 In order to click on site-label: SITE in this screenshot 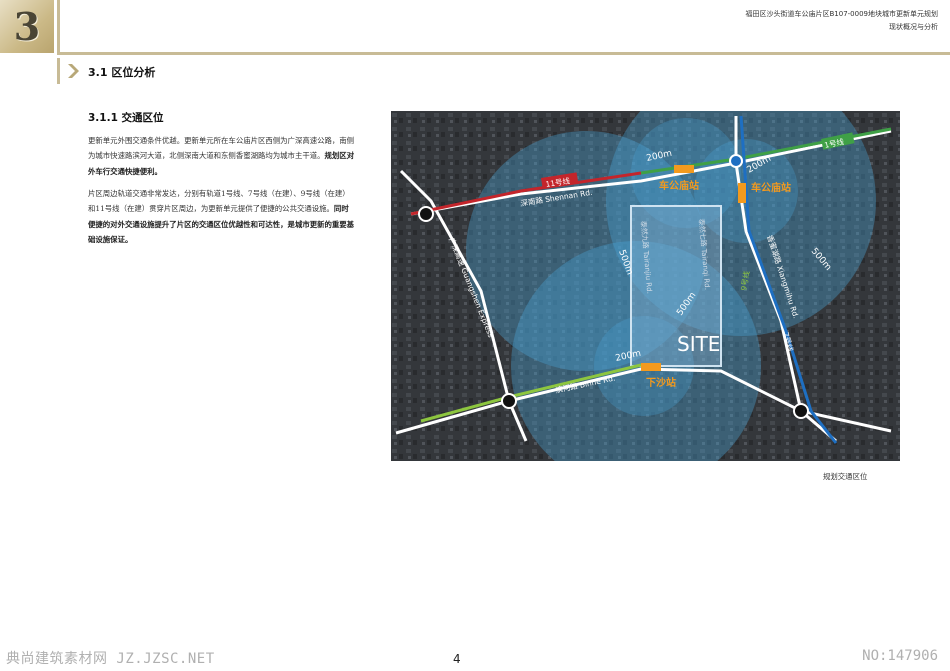, I will do `click(698, 344)`.